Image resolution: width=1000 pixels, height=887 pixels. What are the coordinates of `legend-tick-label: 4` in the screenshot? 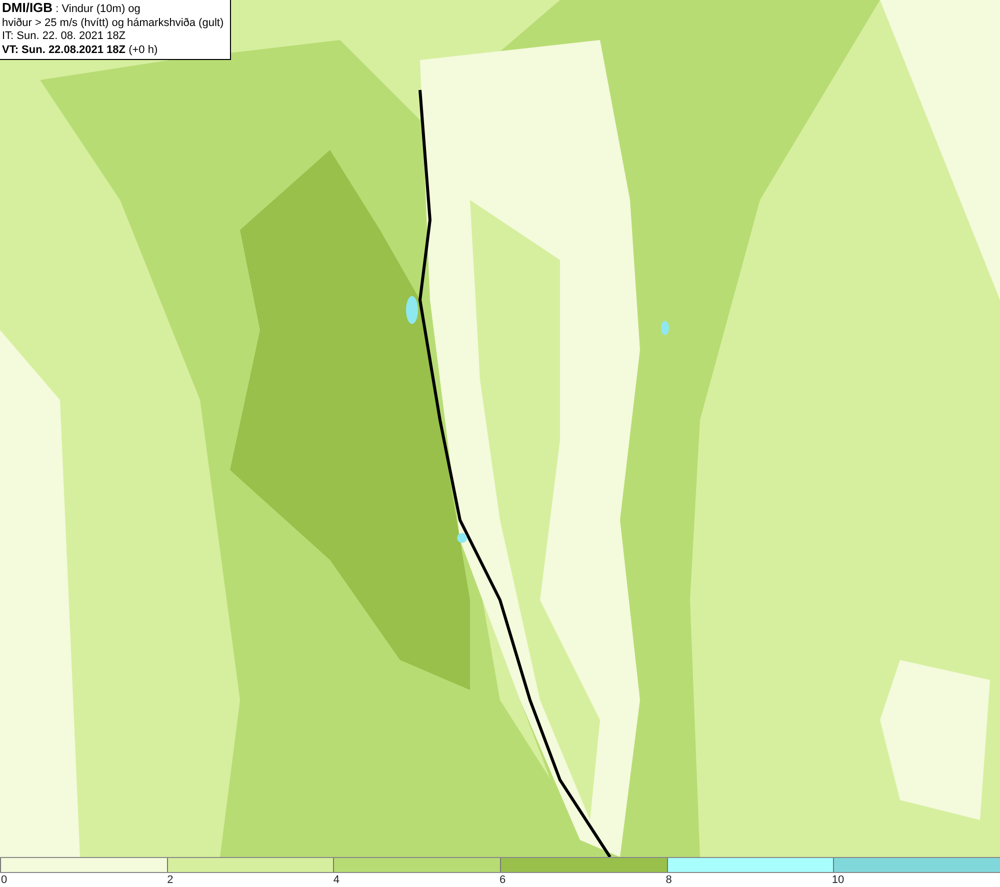 It's located at (336, 880).